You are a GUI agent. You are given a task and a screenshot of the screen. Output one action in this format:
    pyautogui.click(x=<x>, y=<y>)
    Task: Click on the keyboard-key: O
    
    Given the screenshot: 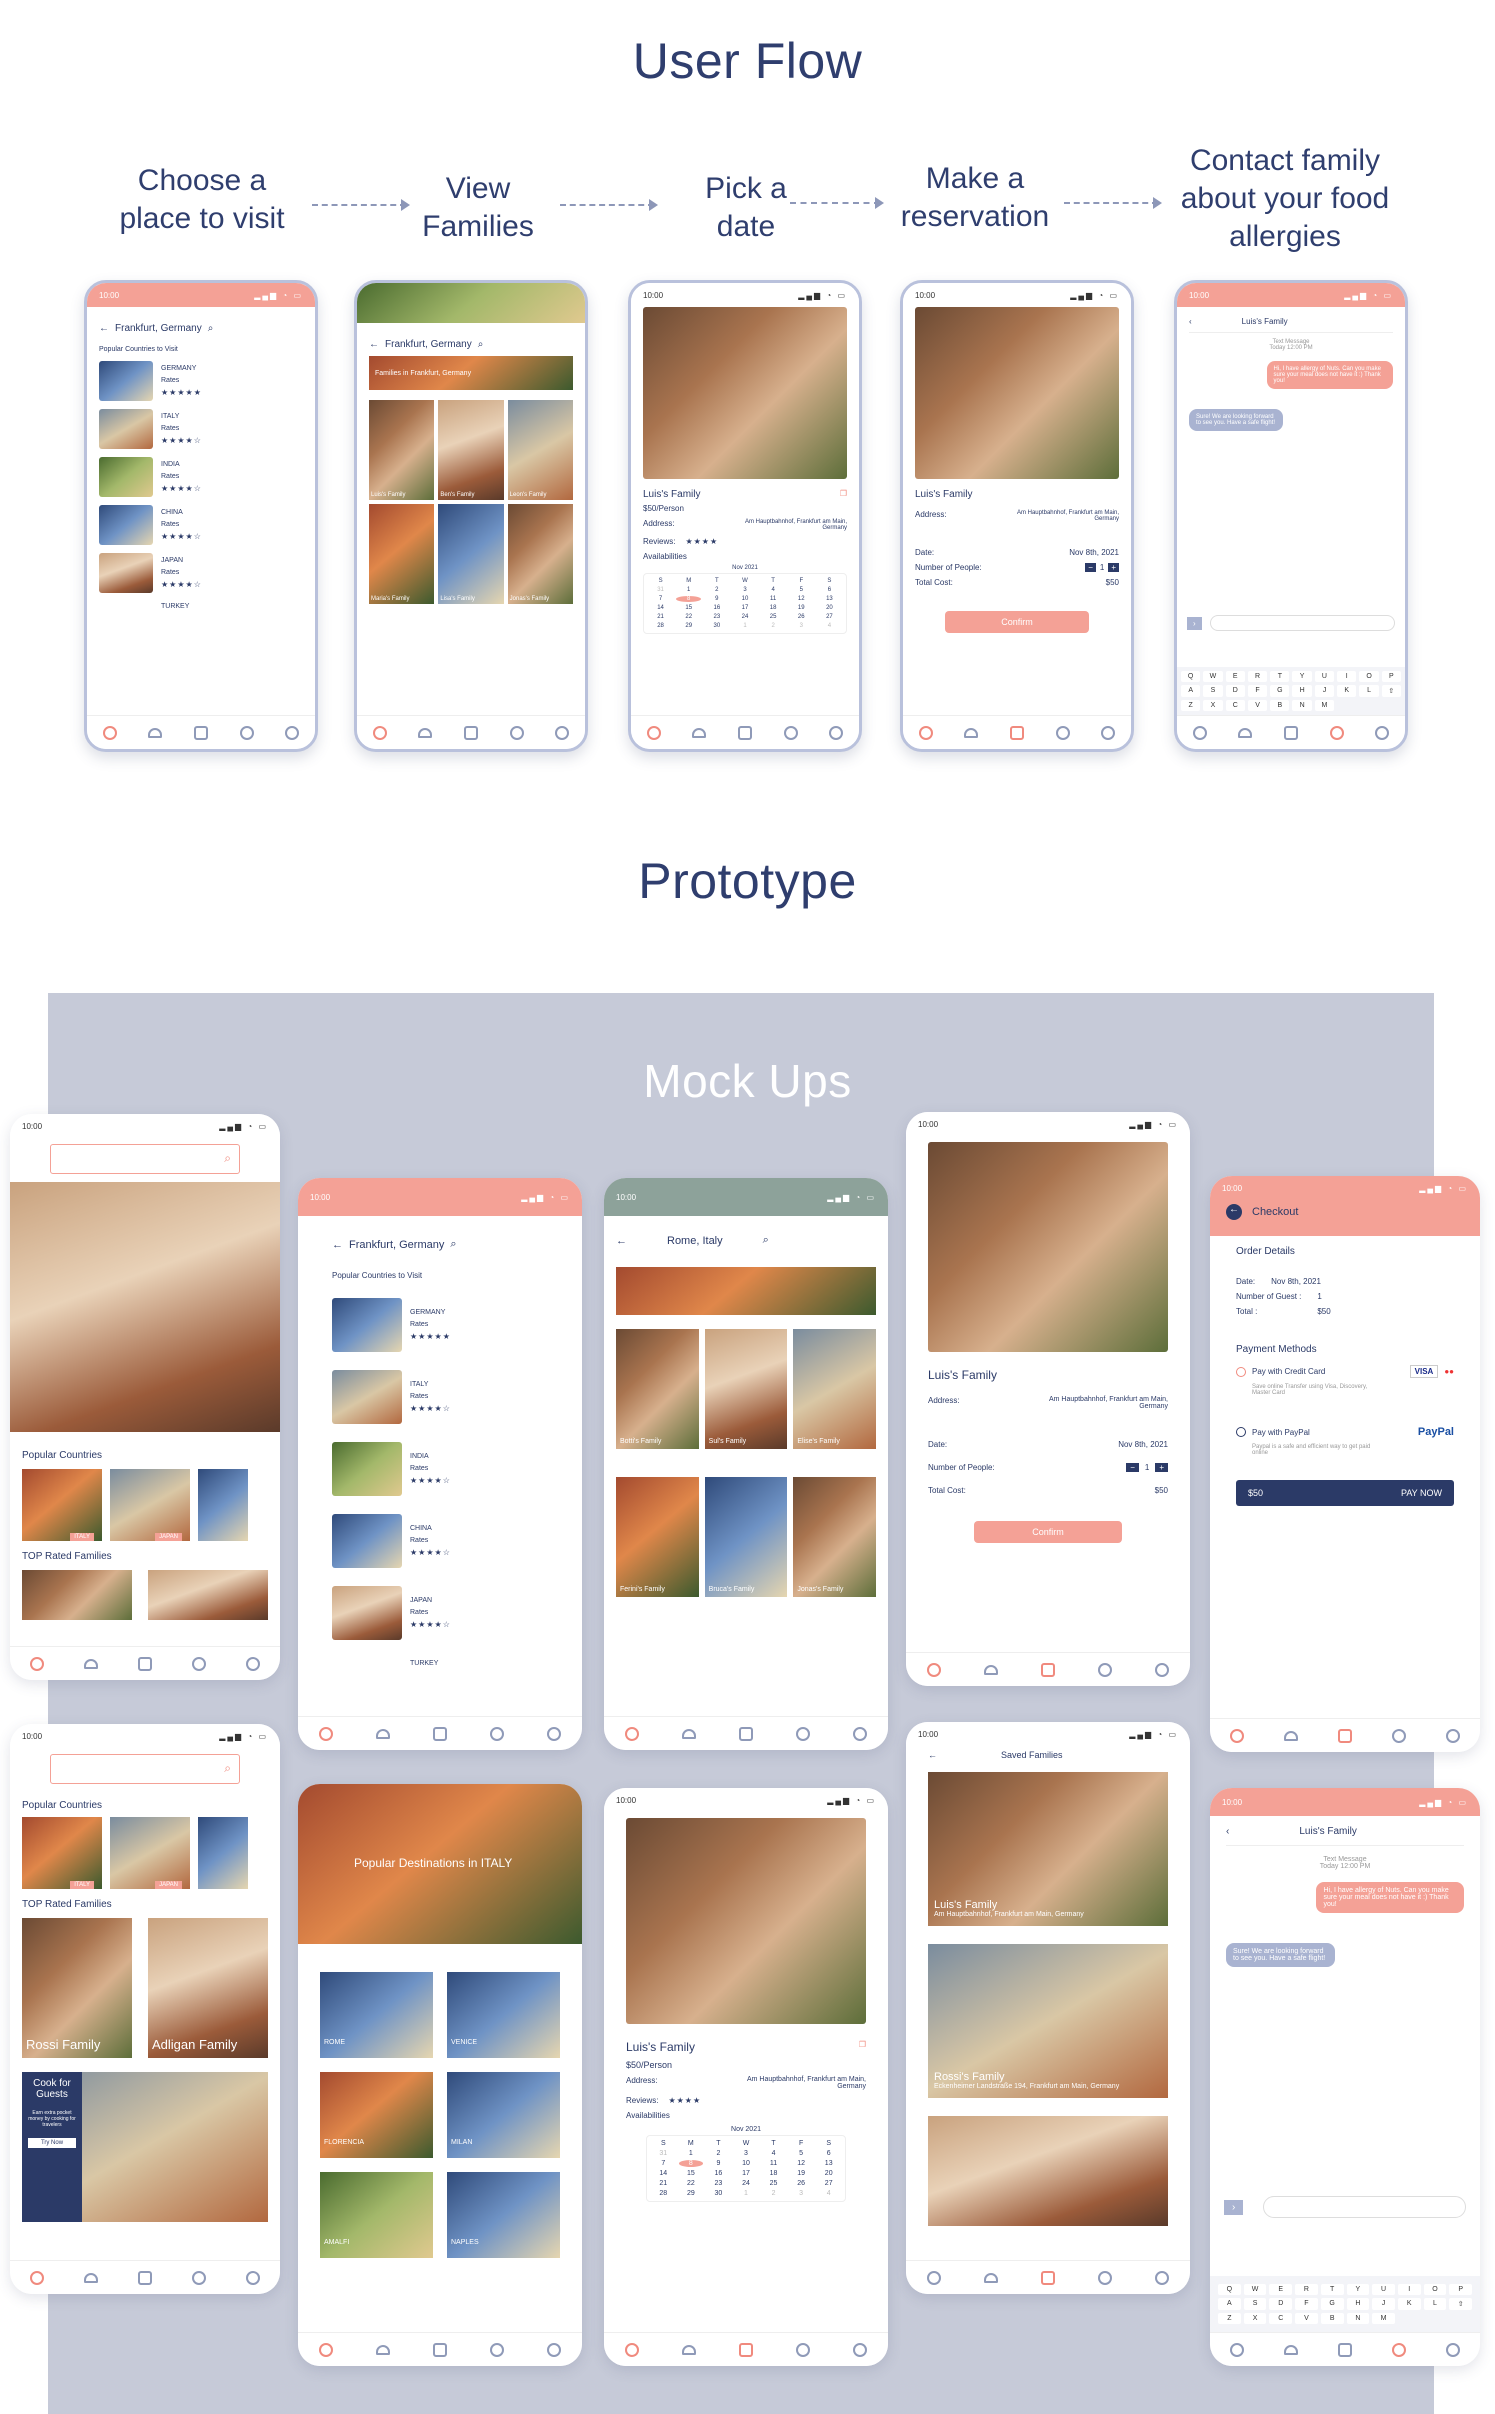 What is the action you would take?
    pyautogui.click(x=1369, y=676)
    